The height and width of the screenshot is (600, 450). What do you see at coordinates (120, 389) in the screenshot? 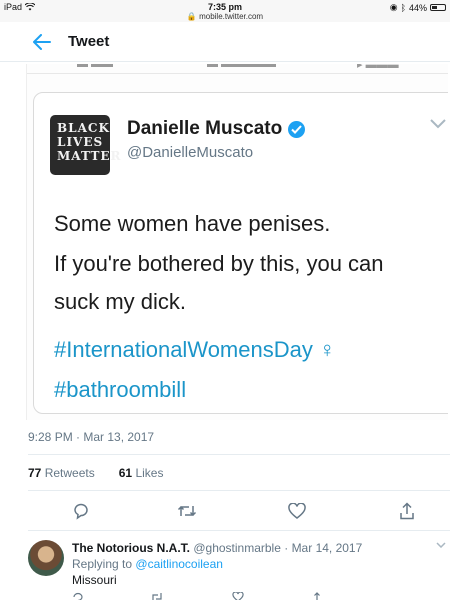
I see `embedded-hashtag: #bathroombill` at bounding box center [120, 389].